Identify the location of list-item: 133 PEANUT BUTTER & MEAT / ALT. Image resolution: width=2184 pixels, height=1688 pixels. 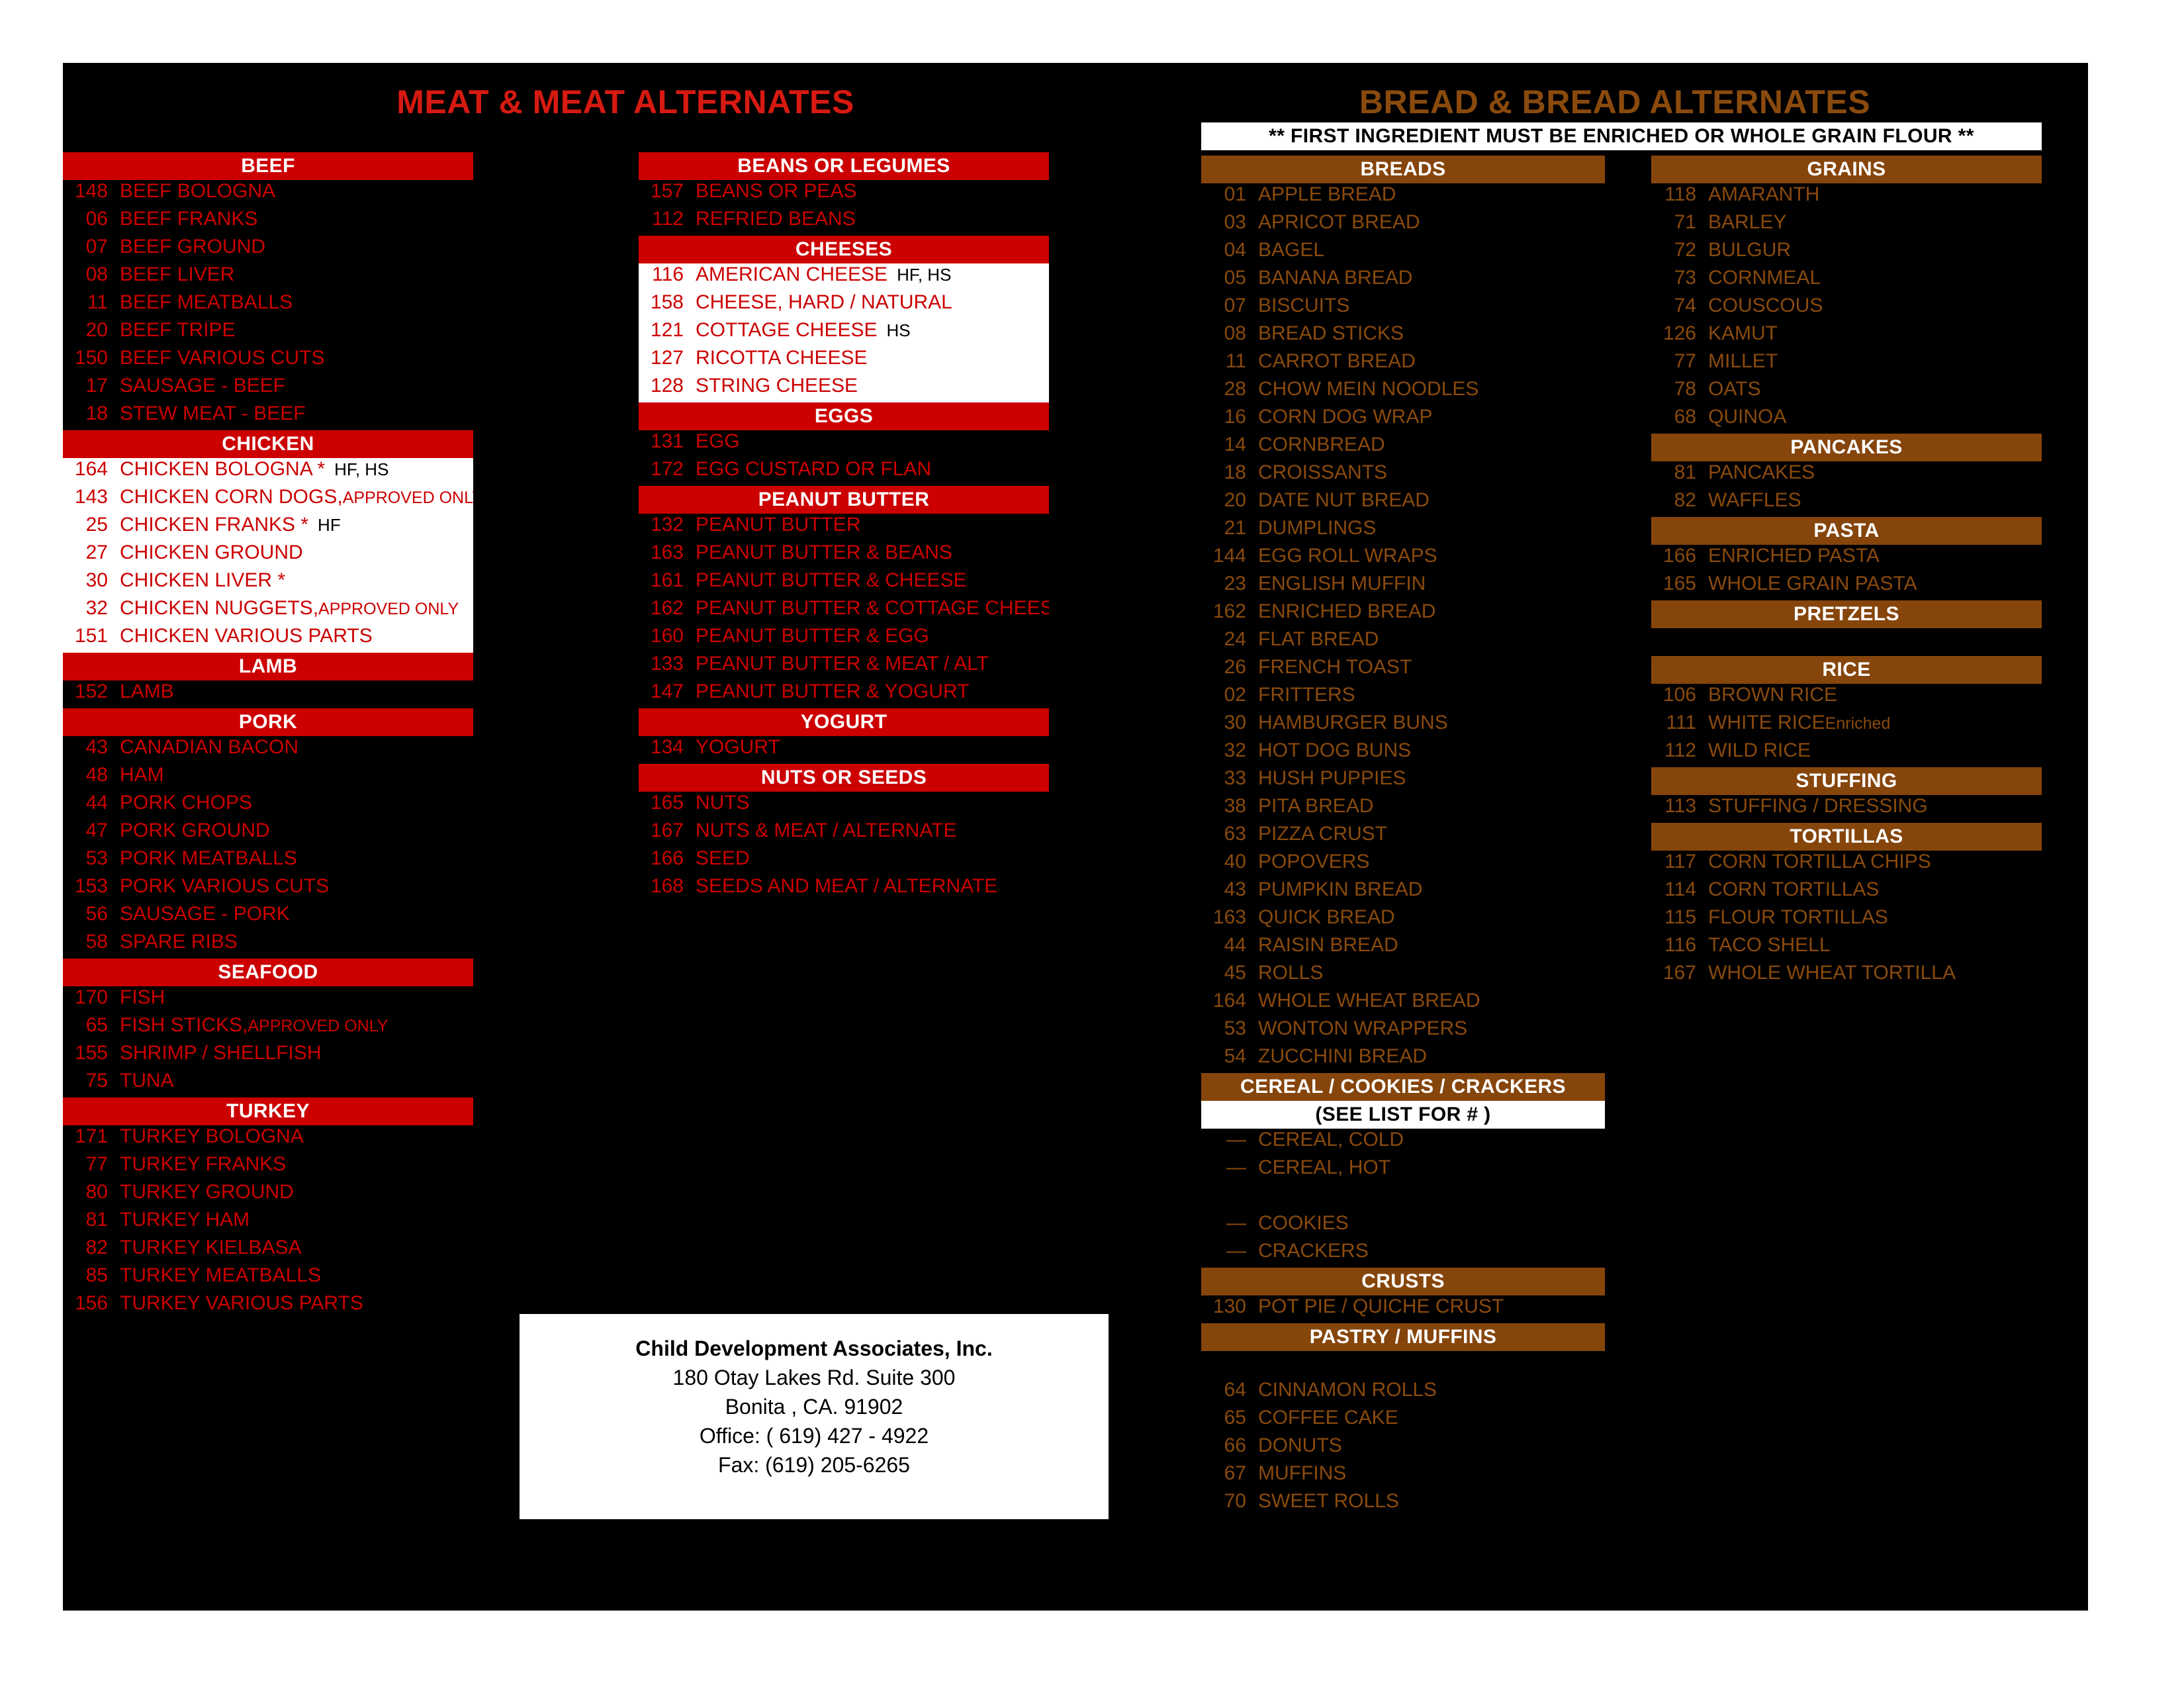
(844, 666).